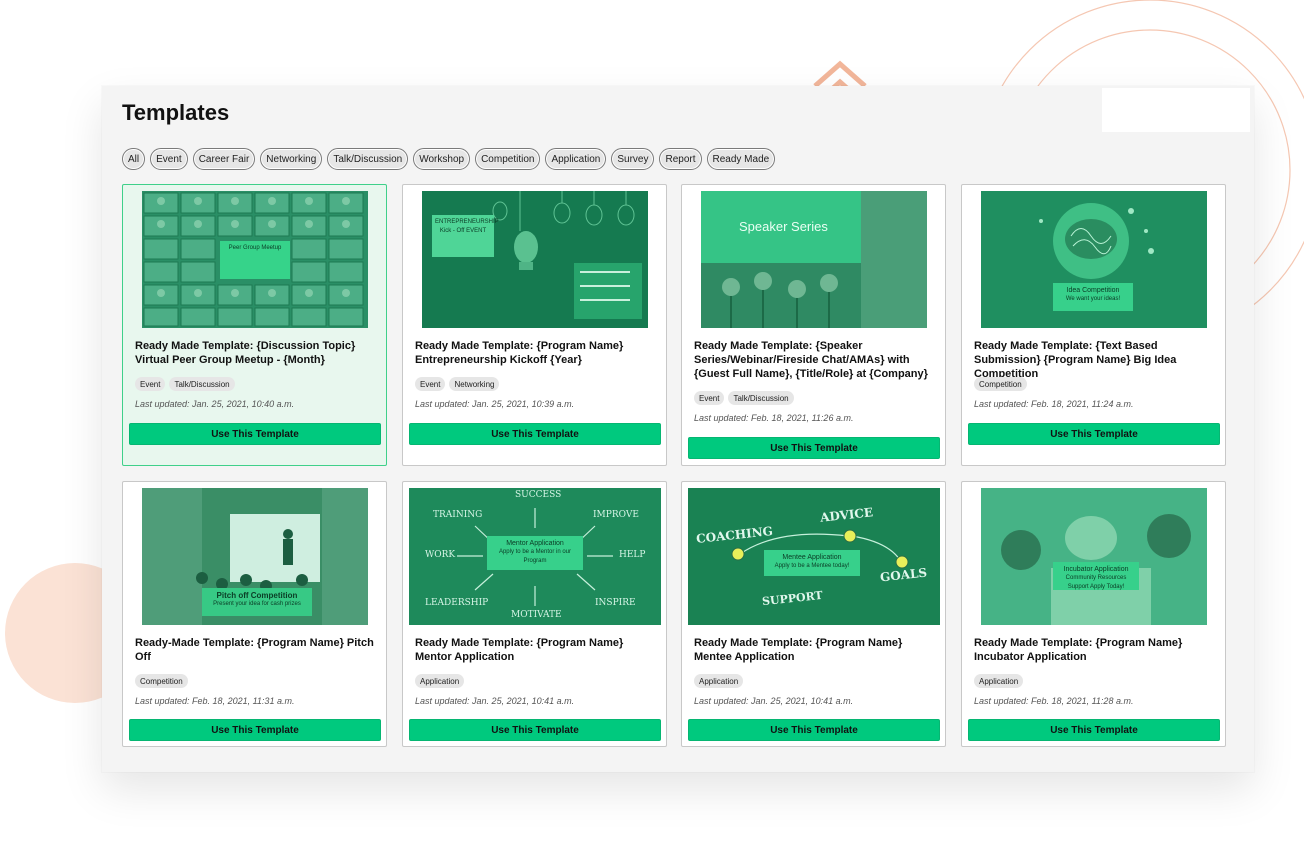 The image size is (1304, 846). What do you see at coordinates (774, 701) in the screenshot?
I see `last-updated: Last updated: Jan. 25, 2021, 10:41 a.m.` at bounding box center [774, 701].